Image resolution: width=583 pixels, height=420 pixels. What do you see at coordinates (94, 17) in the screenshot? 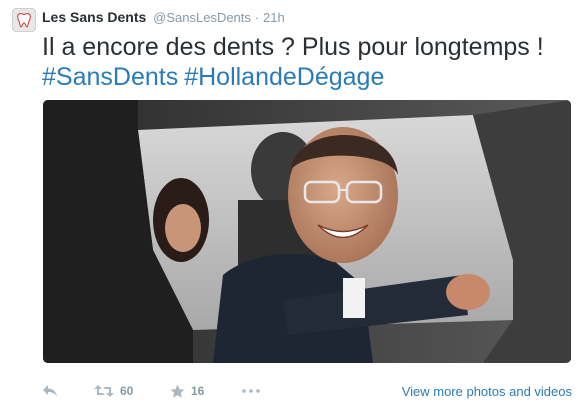
I see `display-name: Les Sans Dents` at bounding box center [94, 17].